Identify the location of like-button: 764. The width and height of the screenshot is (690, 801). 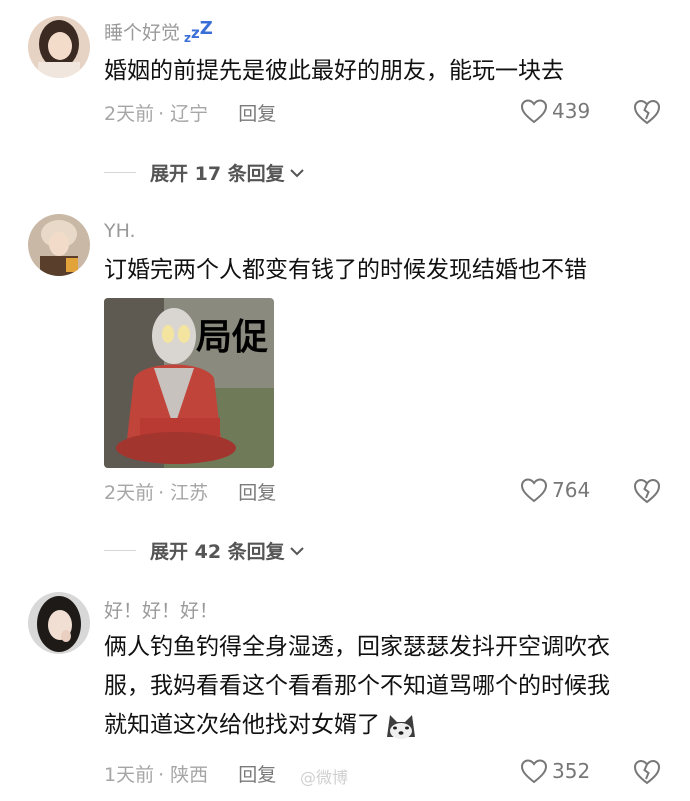
(555, 490).